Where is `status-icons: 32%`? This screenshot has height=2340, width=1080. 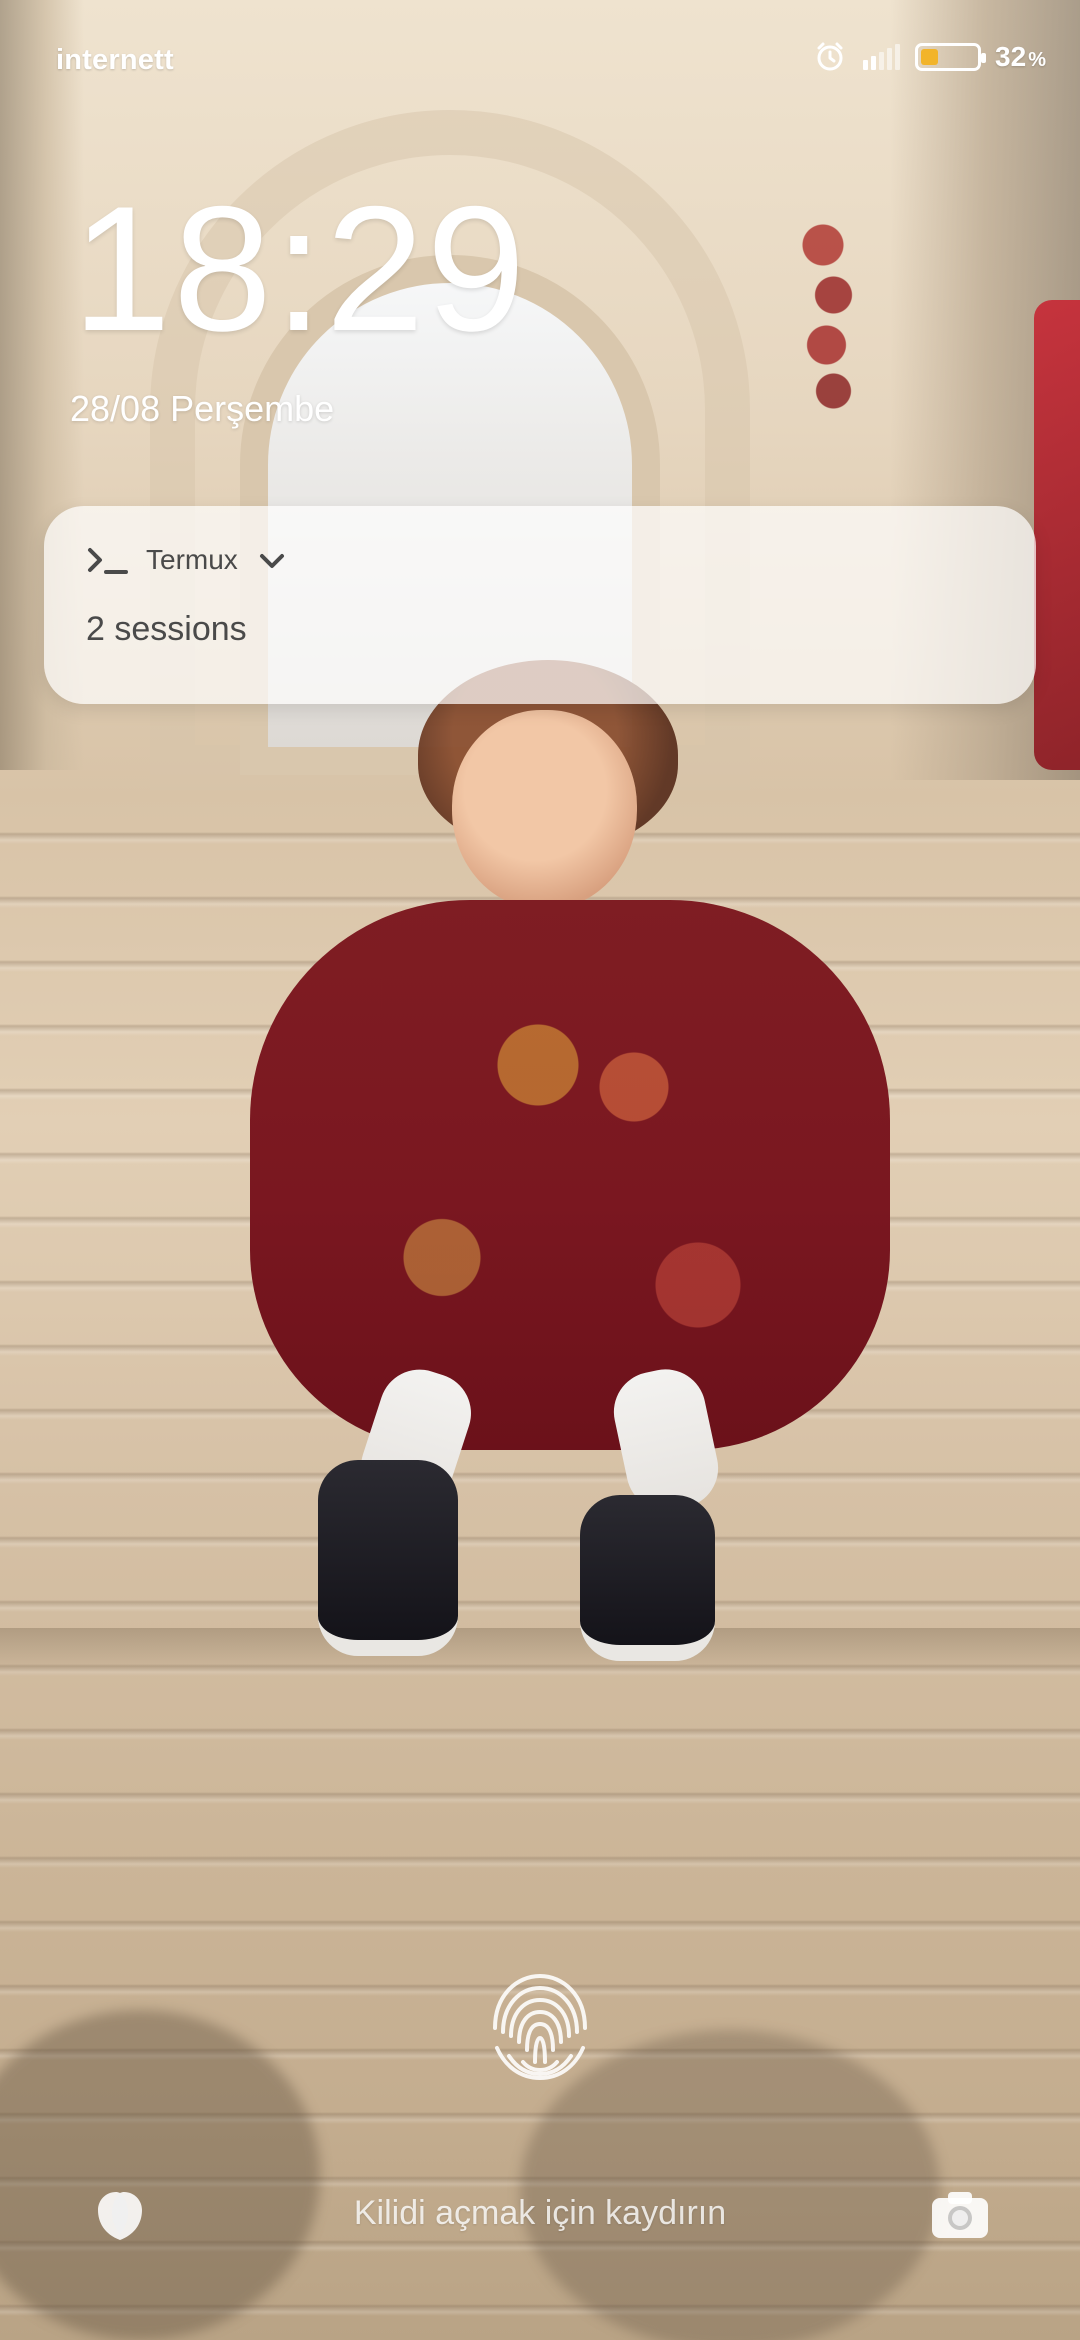
status-icons: 32% is located at coordinates (929, 57).